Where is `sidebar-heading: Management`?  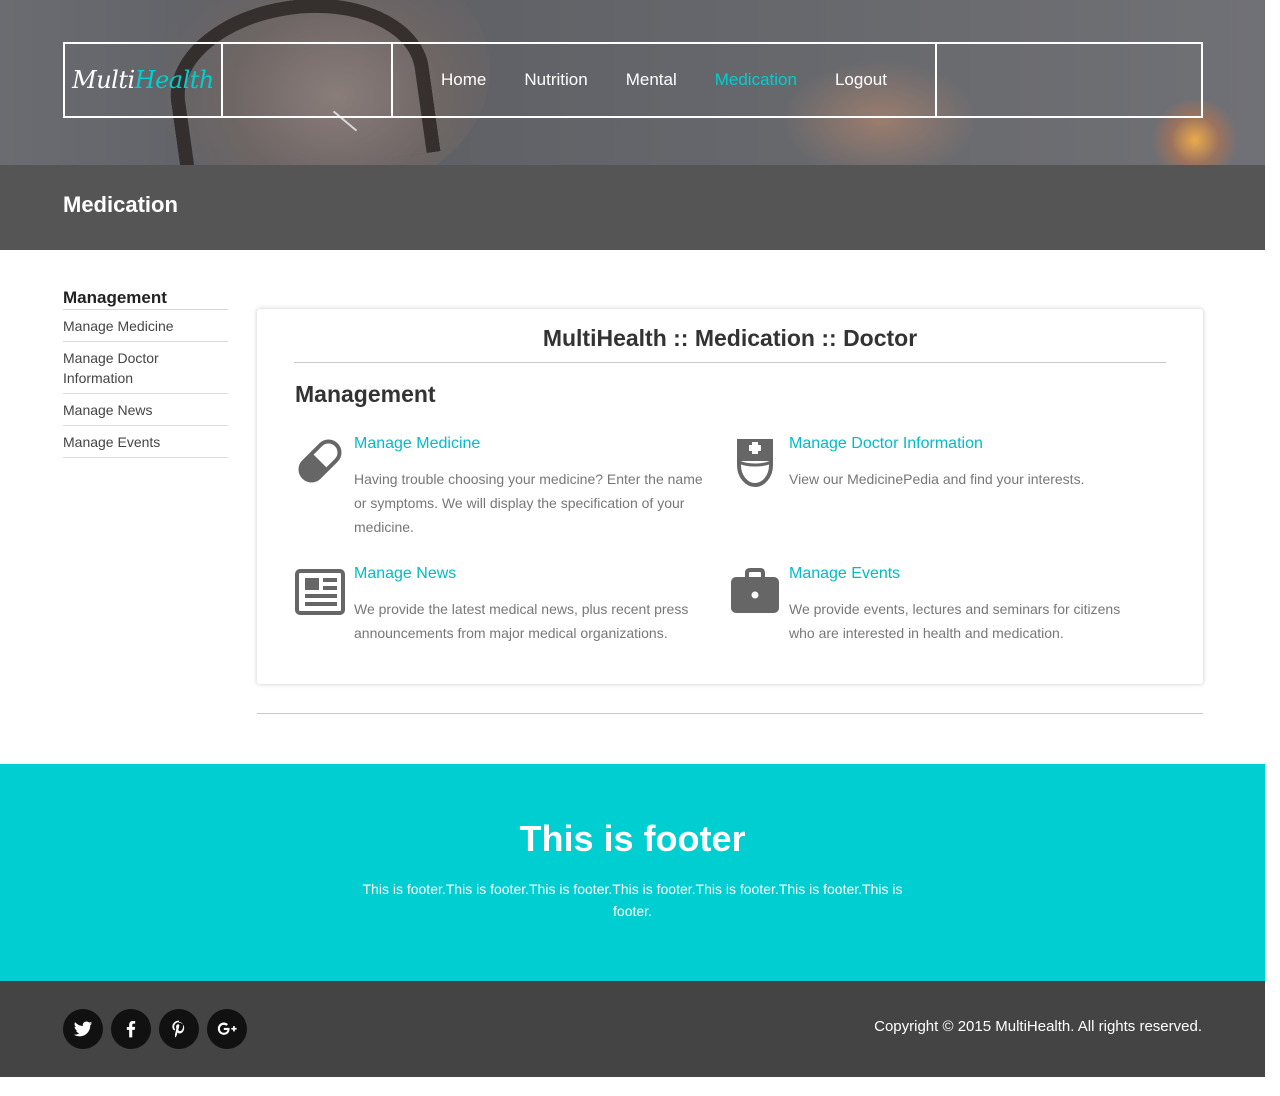 sidebar-heading: Management is located at coordinates (145, 299).